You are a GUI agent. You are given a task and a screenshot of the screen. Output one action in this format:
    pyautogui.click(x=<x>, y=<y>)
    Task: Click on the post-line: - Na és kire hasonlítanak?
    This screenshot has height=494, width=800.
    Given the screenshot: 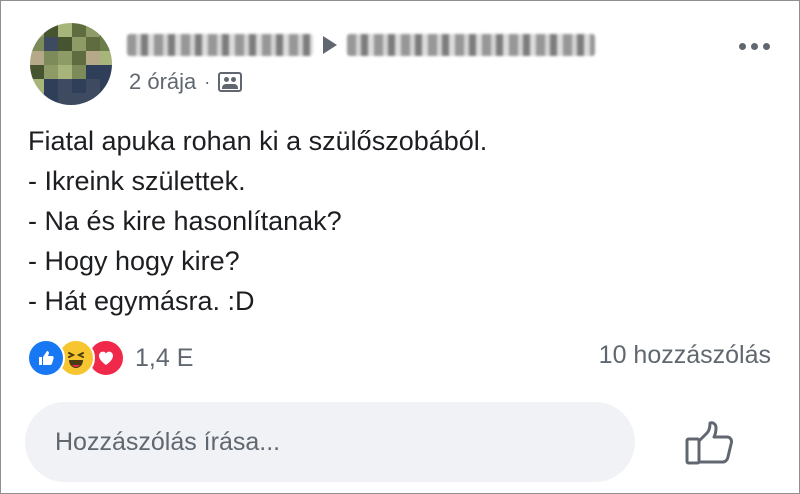 What is the action you would take?
    pyautogui.click(x=185, y=221)
    